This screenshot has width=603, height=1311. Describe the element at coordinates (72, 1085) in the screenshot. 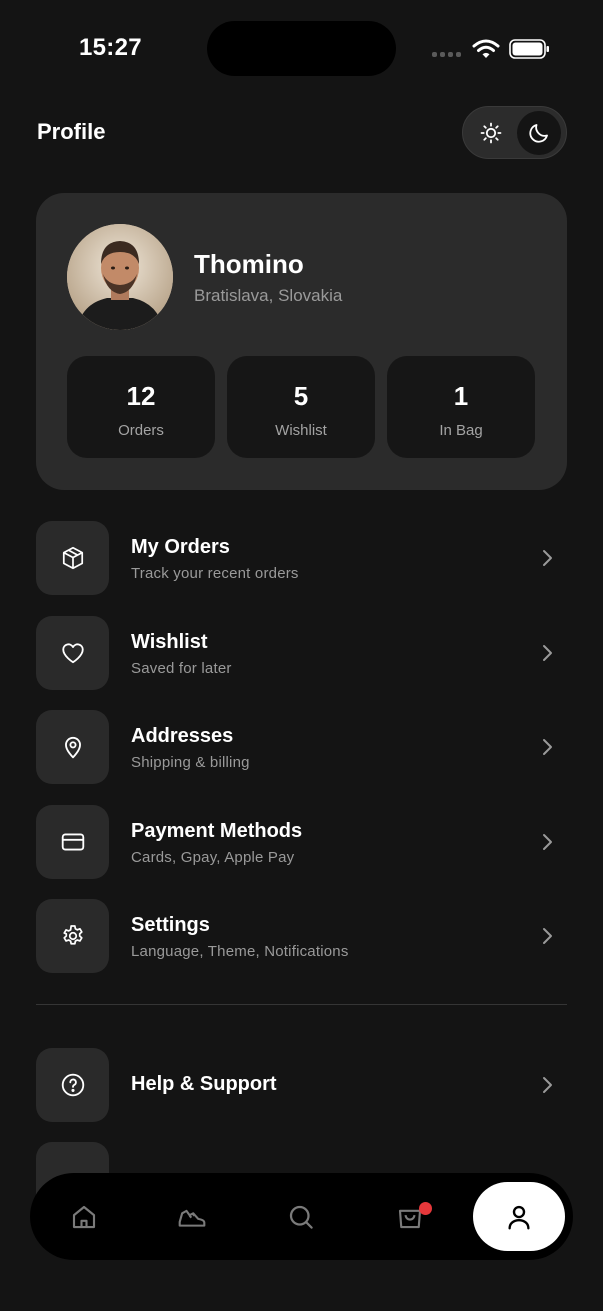

I see `help-circle-icon` at that location.